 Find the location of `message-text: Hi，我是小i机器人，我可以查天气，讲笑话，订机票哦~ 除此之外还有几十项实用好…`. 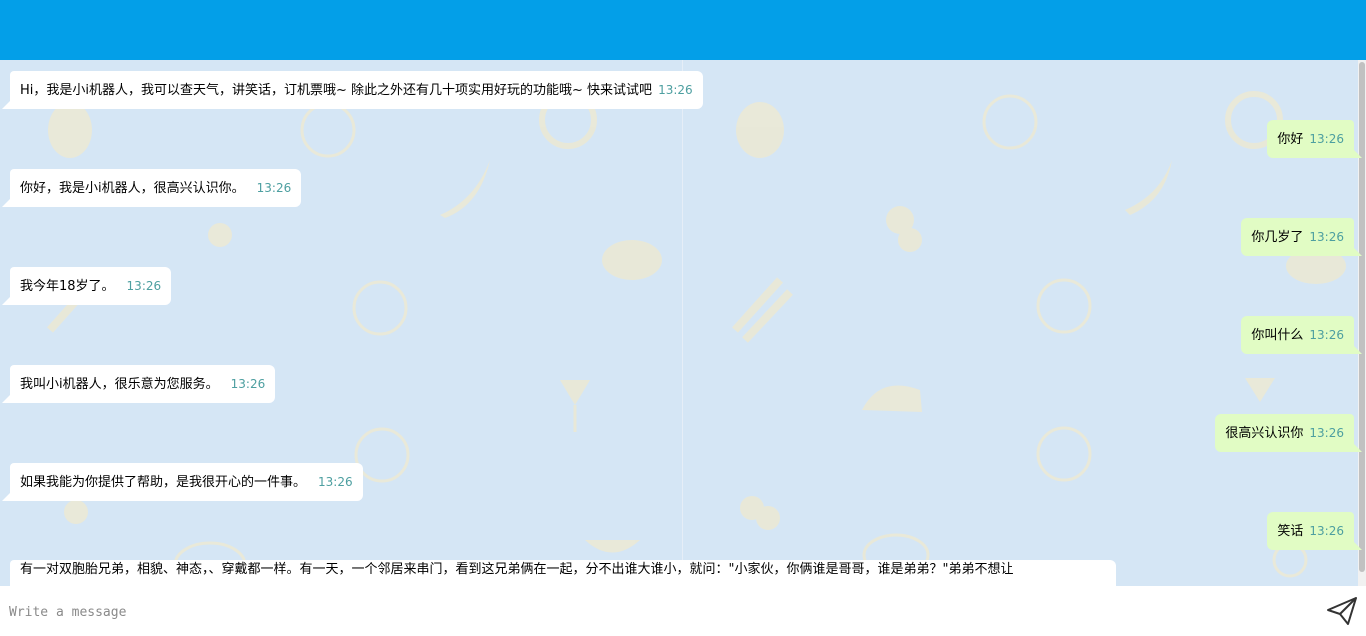

message-text: Hi，我是小i机器人，我可以查天气，讲笑话，订机票哦~ 除此之外还有几十项实用好… is located at coordinates (336, 90).